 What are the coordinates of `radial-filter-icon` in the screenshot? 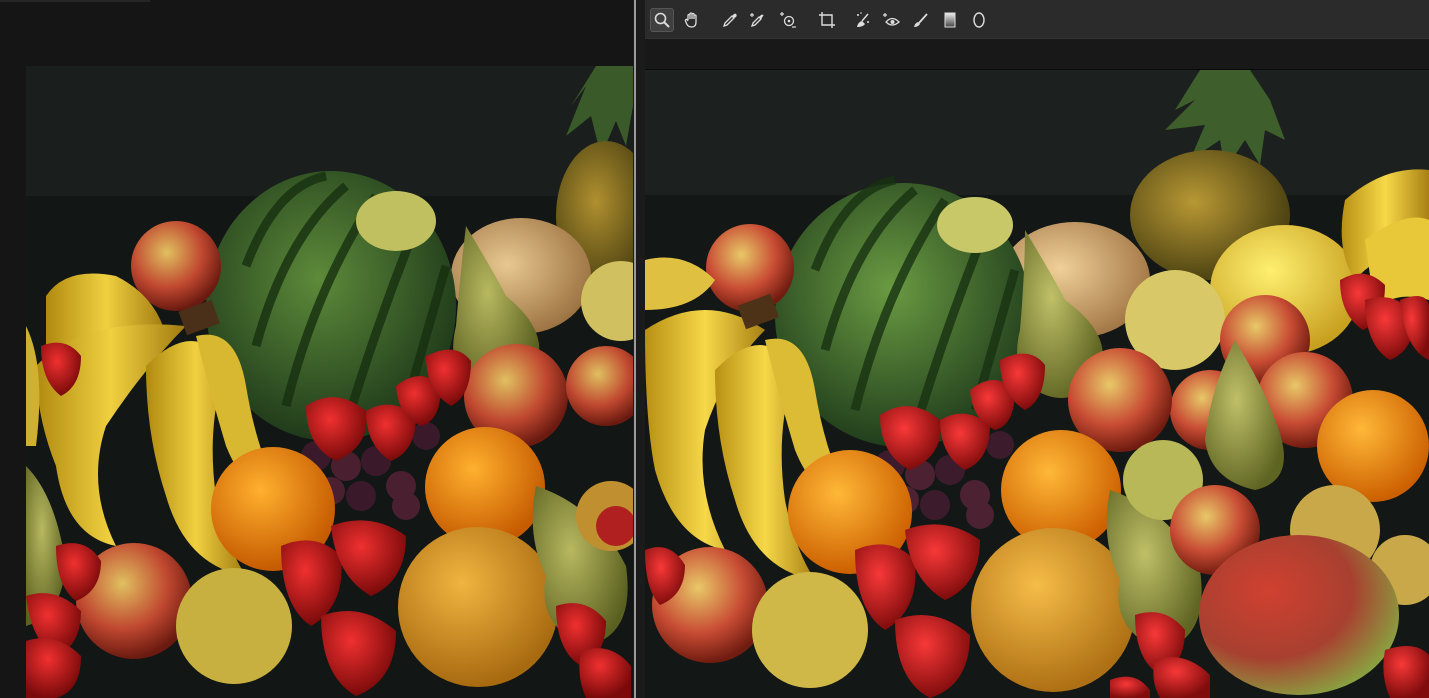 It's located at (979, 20).